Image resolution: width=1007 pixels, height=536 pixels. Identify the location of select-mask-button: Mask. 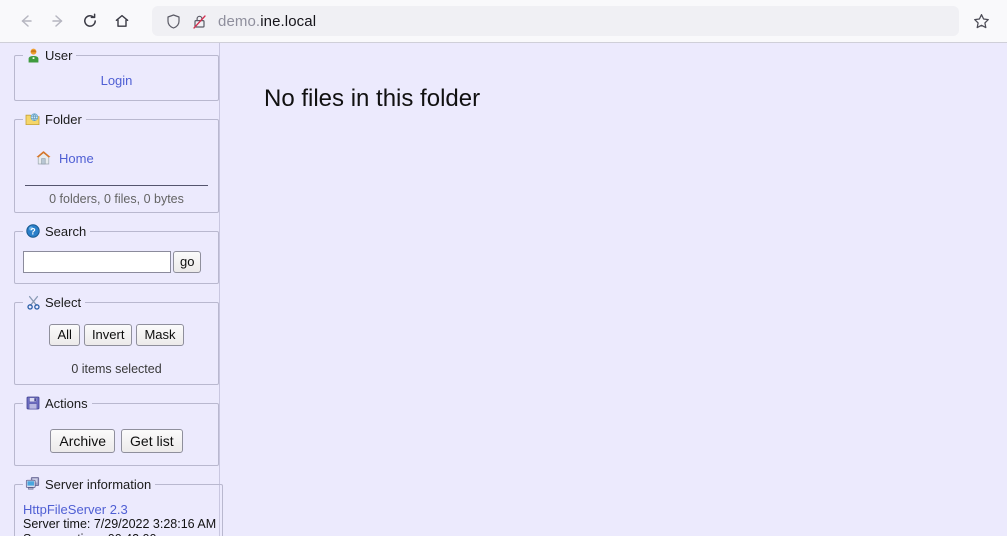
(160, 335).